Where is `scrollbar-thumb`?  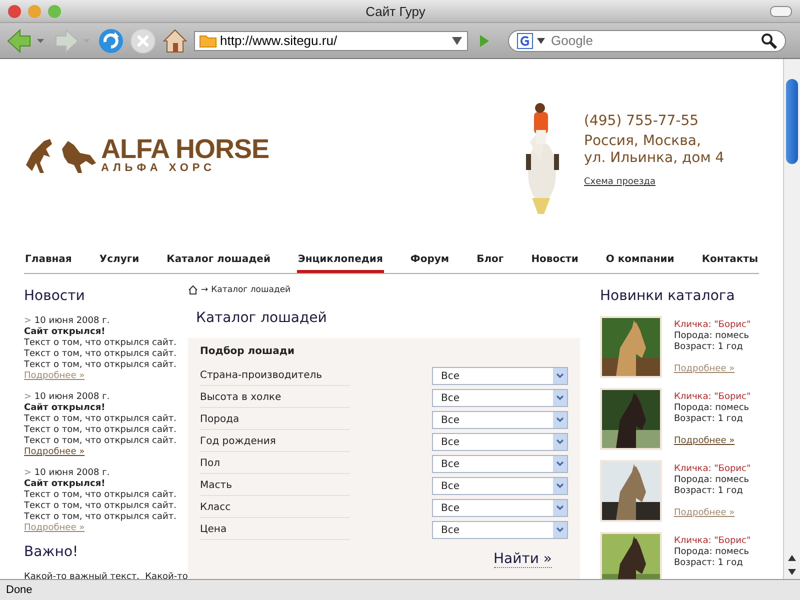
scrollbar-thumb is located at coordinates (792, 121).